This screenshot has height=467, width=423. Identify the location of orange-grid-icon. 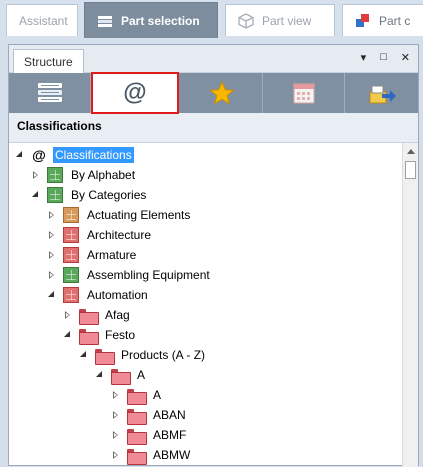
(71, 215).